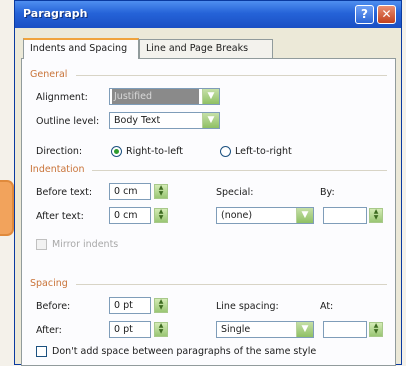  What do you see at coordinates (154, 151) in the screenshot?
I see `rtl-label: Right-to-left` at bounding box center [154, 151].